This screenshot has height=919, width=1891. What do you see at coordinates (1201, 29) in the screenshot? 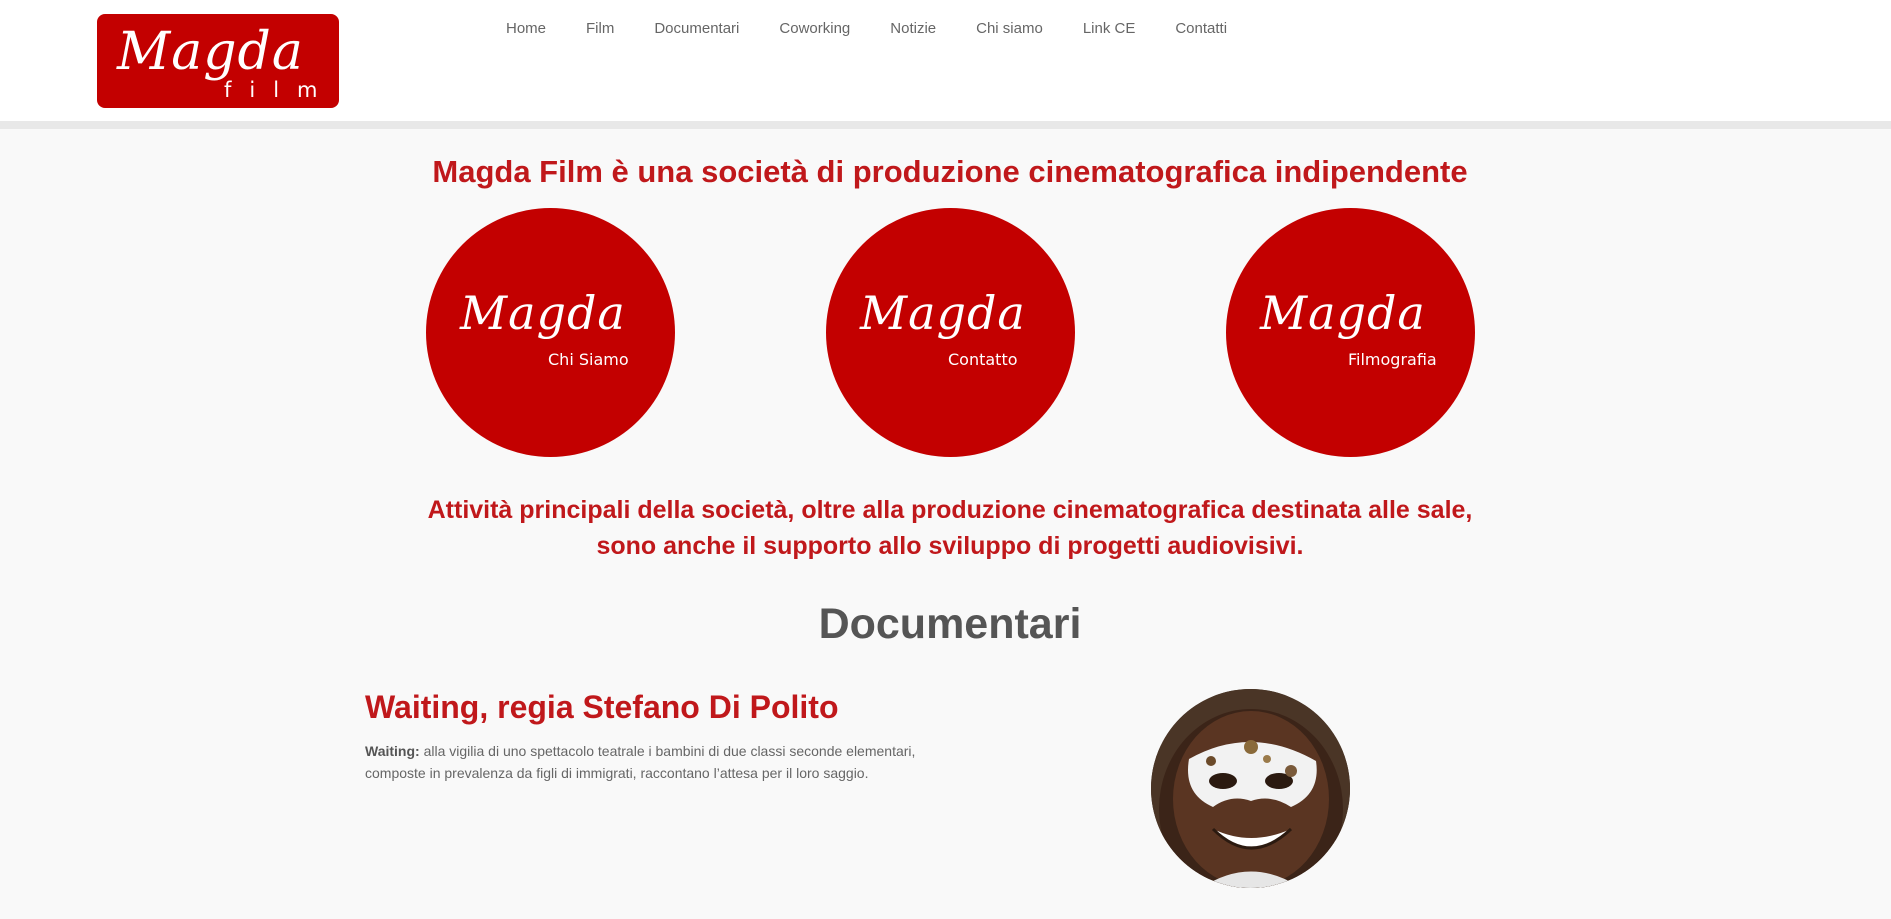
I see `nav-contatti: Contatti` at bounding box center [1201, 29].